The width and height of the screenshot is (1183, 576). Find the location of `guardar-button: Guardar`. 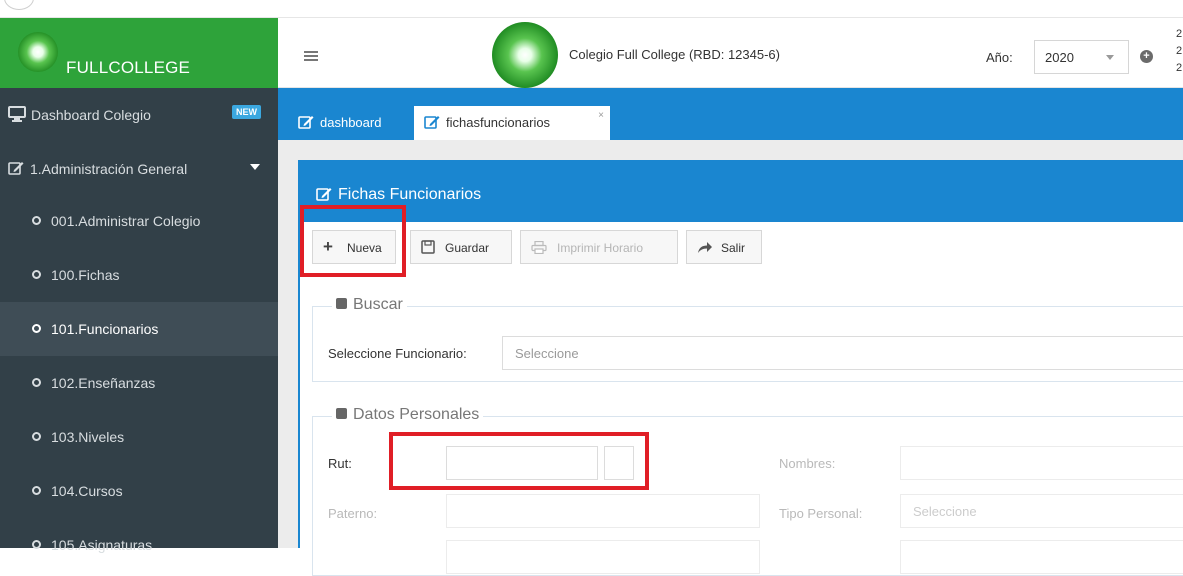

guardar-button: Guardar is located at coordinates (461, 247).